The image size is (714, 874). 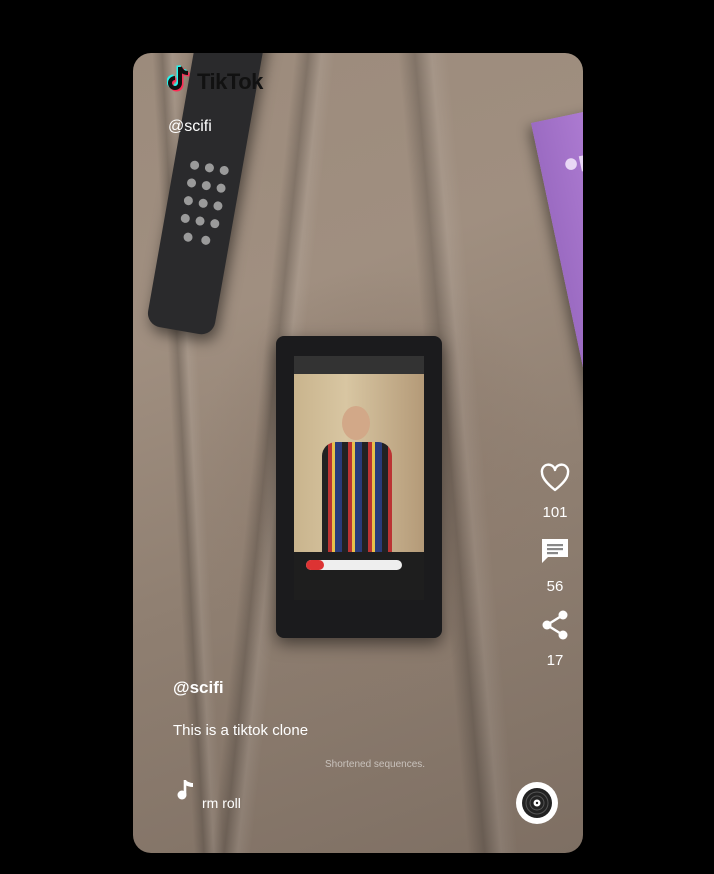 I want to click on comment-action: 56, so click(x=555, y=565).